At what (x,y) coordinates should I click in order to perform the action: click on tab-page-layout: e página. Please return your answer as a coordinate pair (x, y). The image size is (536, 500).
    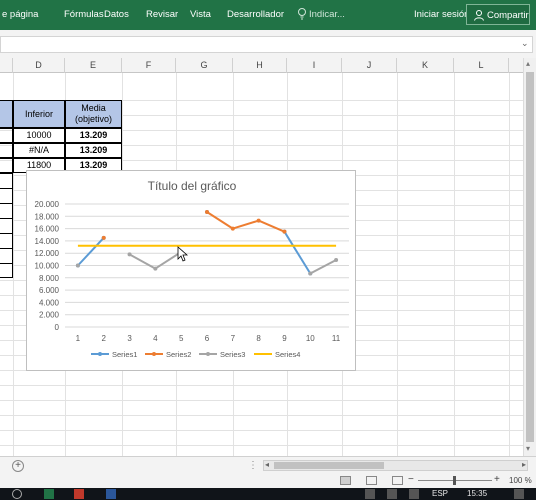
    Looking at the image, I should click on (20, 14).